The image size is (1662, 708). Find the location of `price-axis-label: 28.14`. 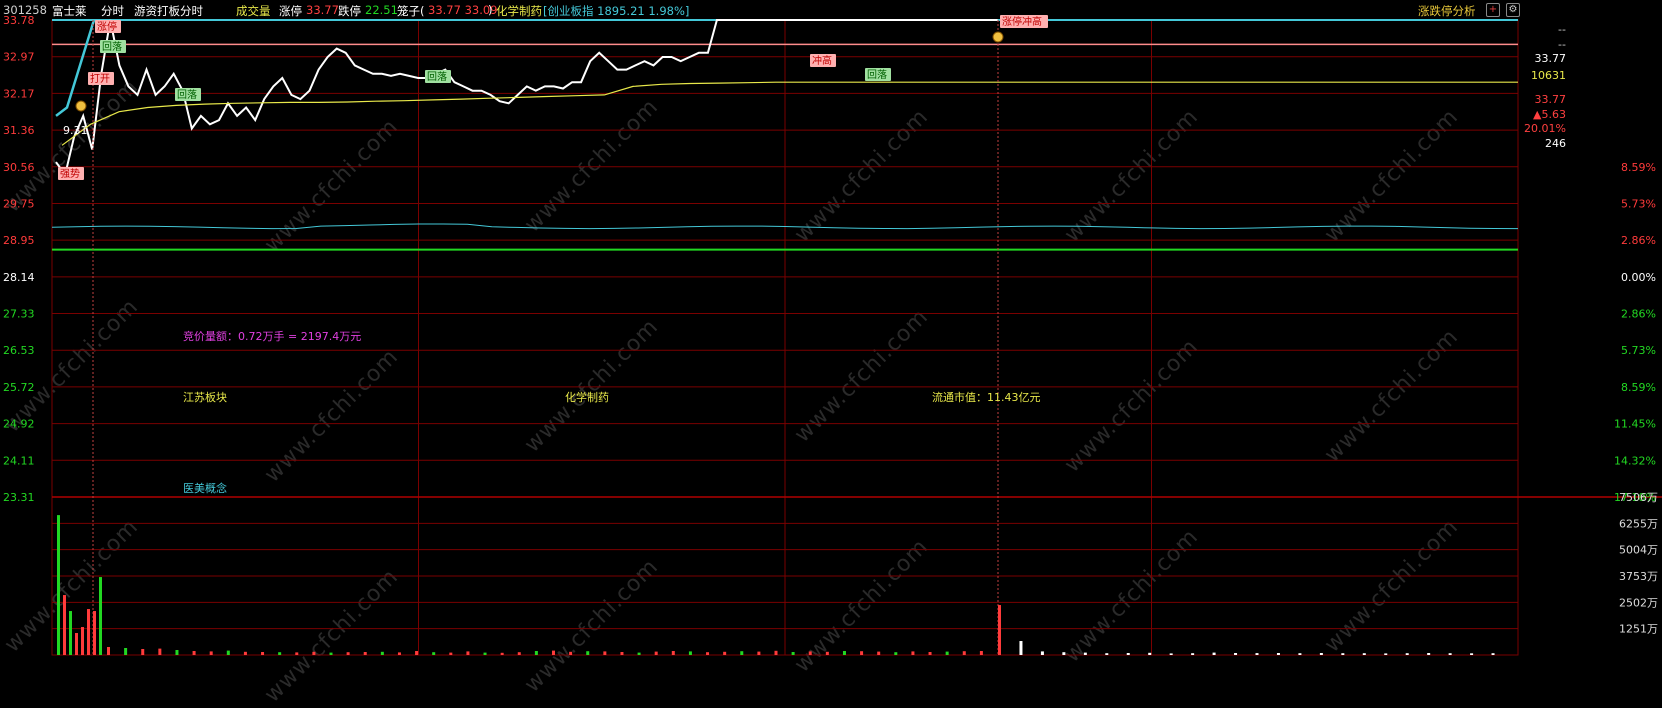

price-axis-label: 28.14 is located at coordinates (19, 277).